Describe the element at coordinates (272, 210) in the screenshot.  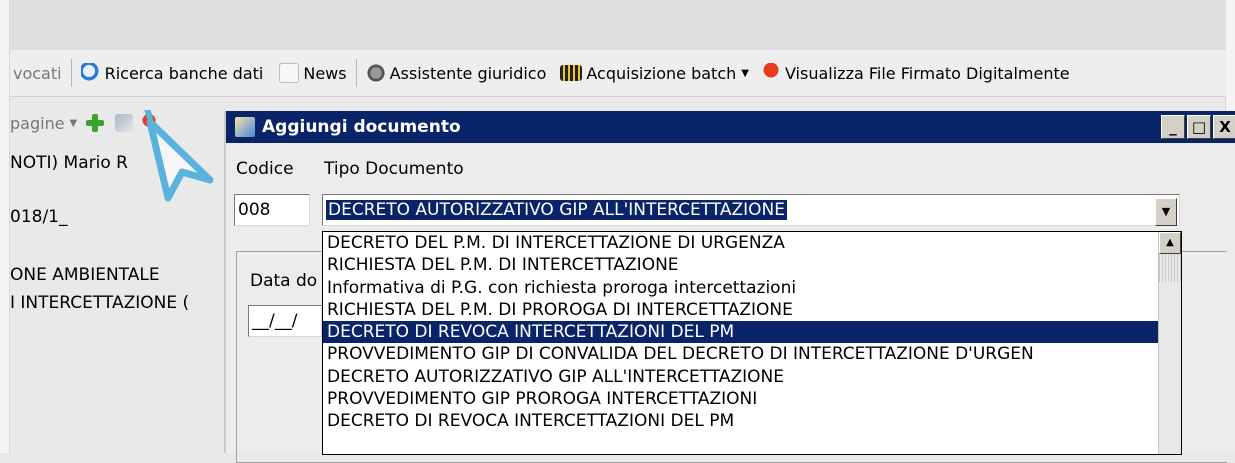
I see `codice-input: 008` at that location.